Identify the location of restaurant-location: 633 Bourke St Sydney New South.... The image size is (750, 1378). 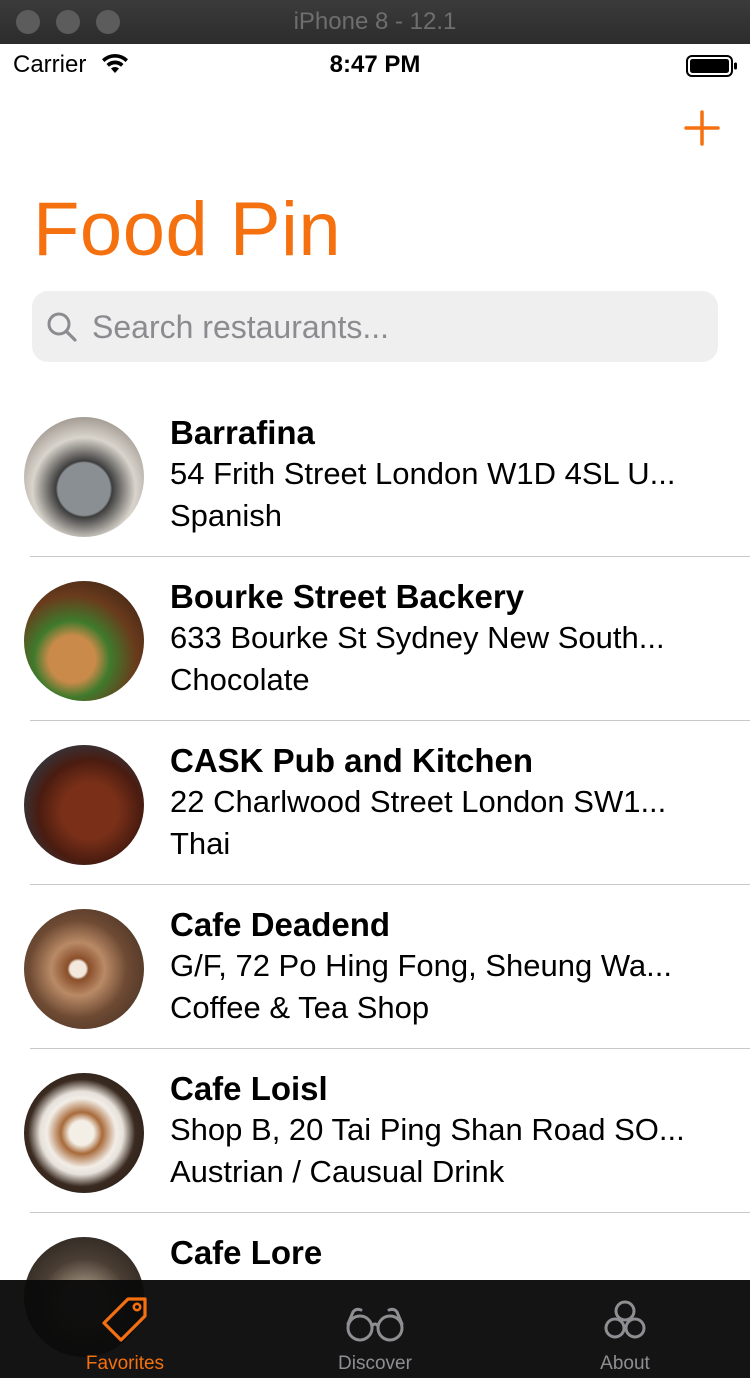
(417, 637).